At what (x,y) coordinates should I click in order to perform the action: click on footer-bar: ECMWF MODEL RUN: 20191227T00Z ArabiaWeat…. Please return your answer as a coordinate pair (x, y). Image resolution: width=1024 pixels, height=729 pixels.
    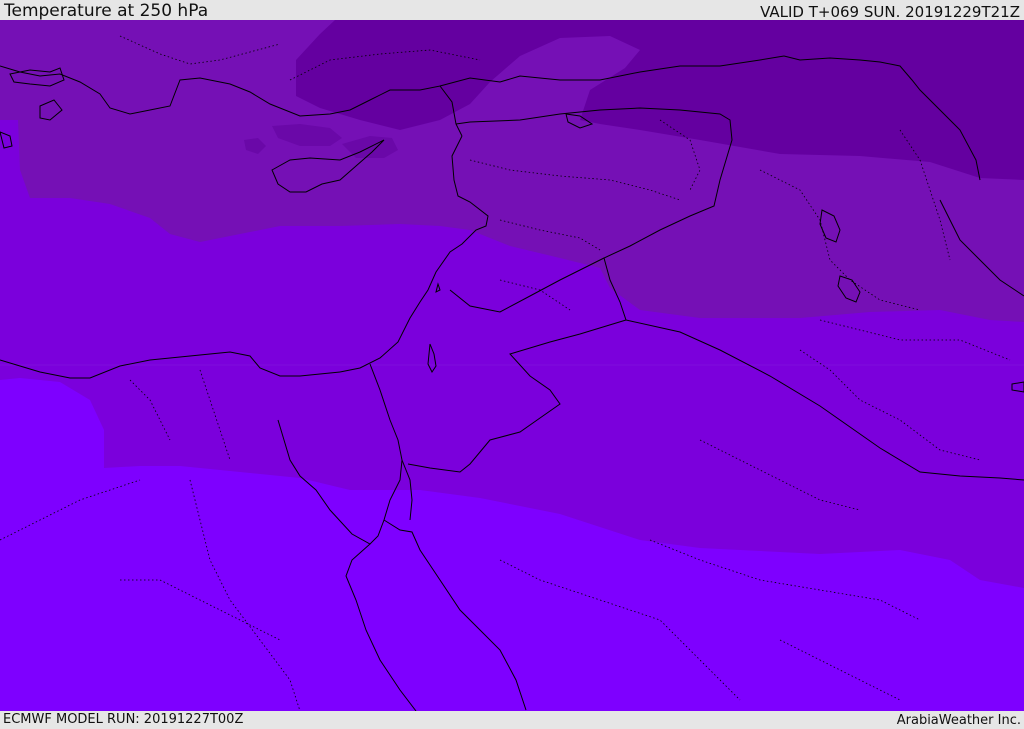
    Looking at the image, I should click on (512, 720).